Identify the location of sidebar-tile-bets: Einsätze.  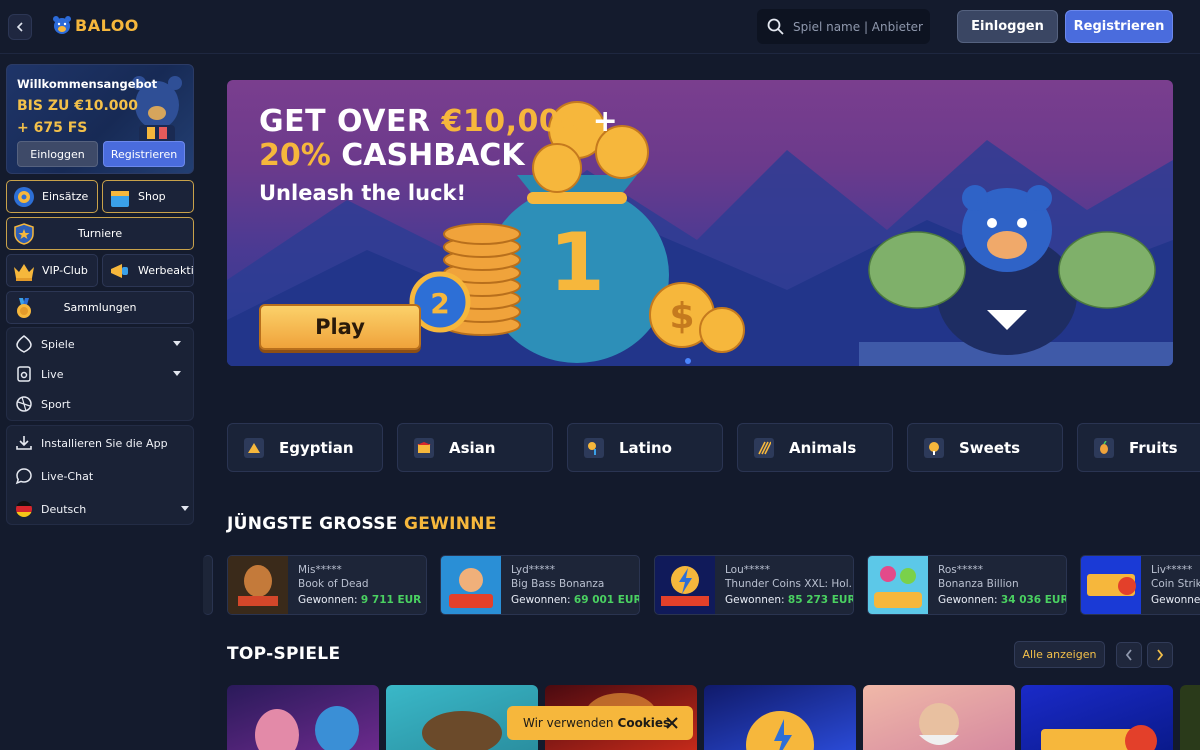
(52, 196).